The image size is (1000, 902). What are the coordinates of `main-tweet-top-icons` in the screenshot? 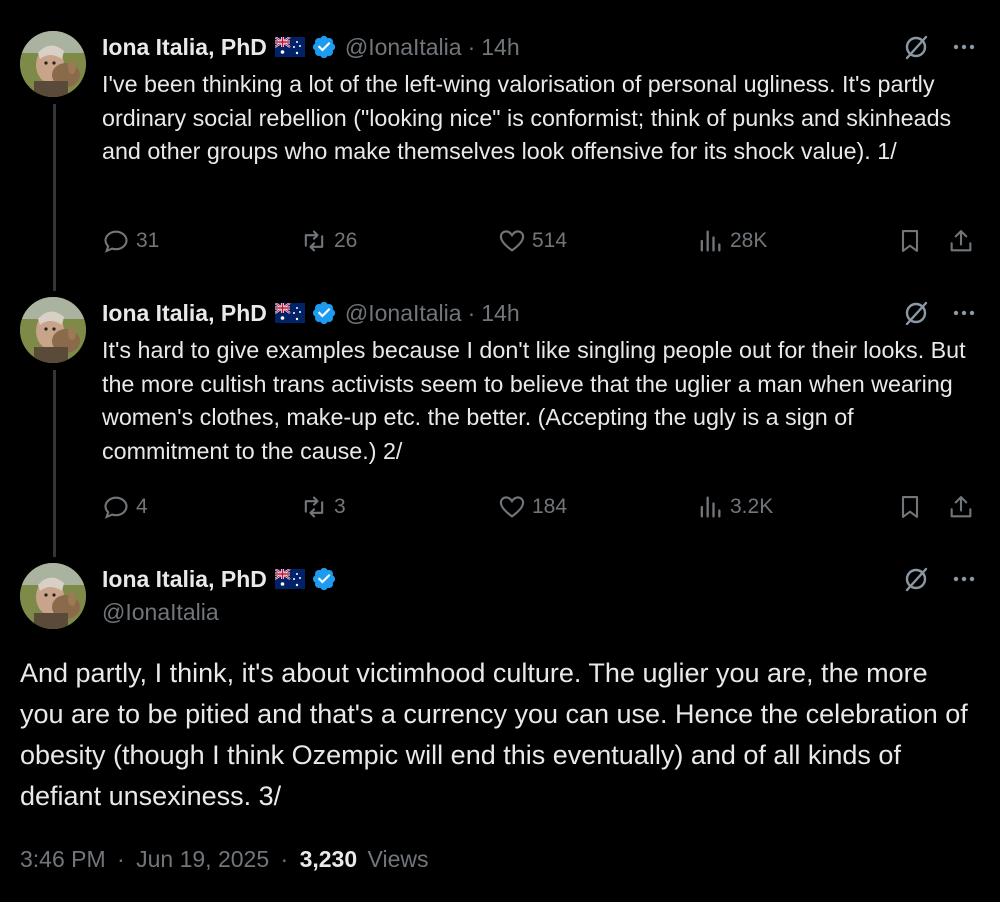 It's located at (940, 579).